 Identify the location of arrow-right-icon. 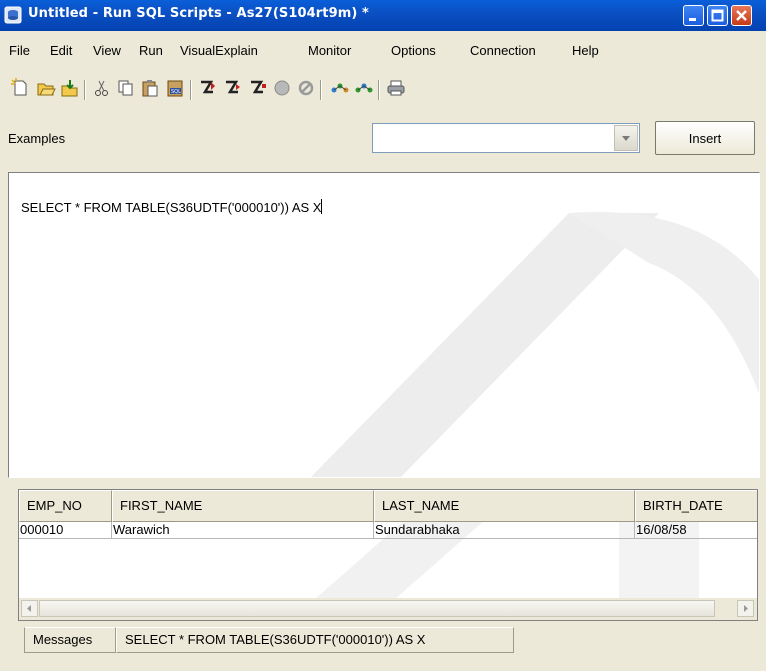
(746, 608).